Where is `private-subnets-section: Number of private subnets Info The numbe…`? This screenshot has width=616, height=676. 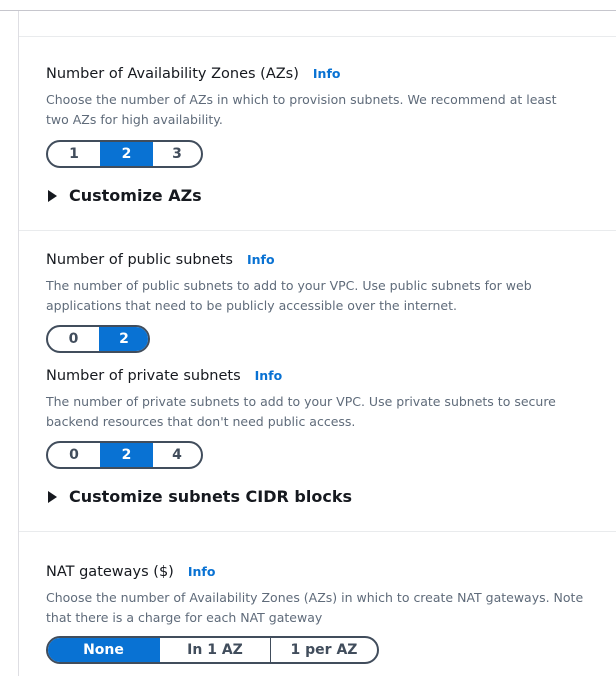 private-subnets-section: Number of private subnets Info The numbe… is located at coordinates (316, 400).